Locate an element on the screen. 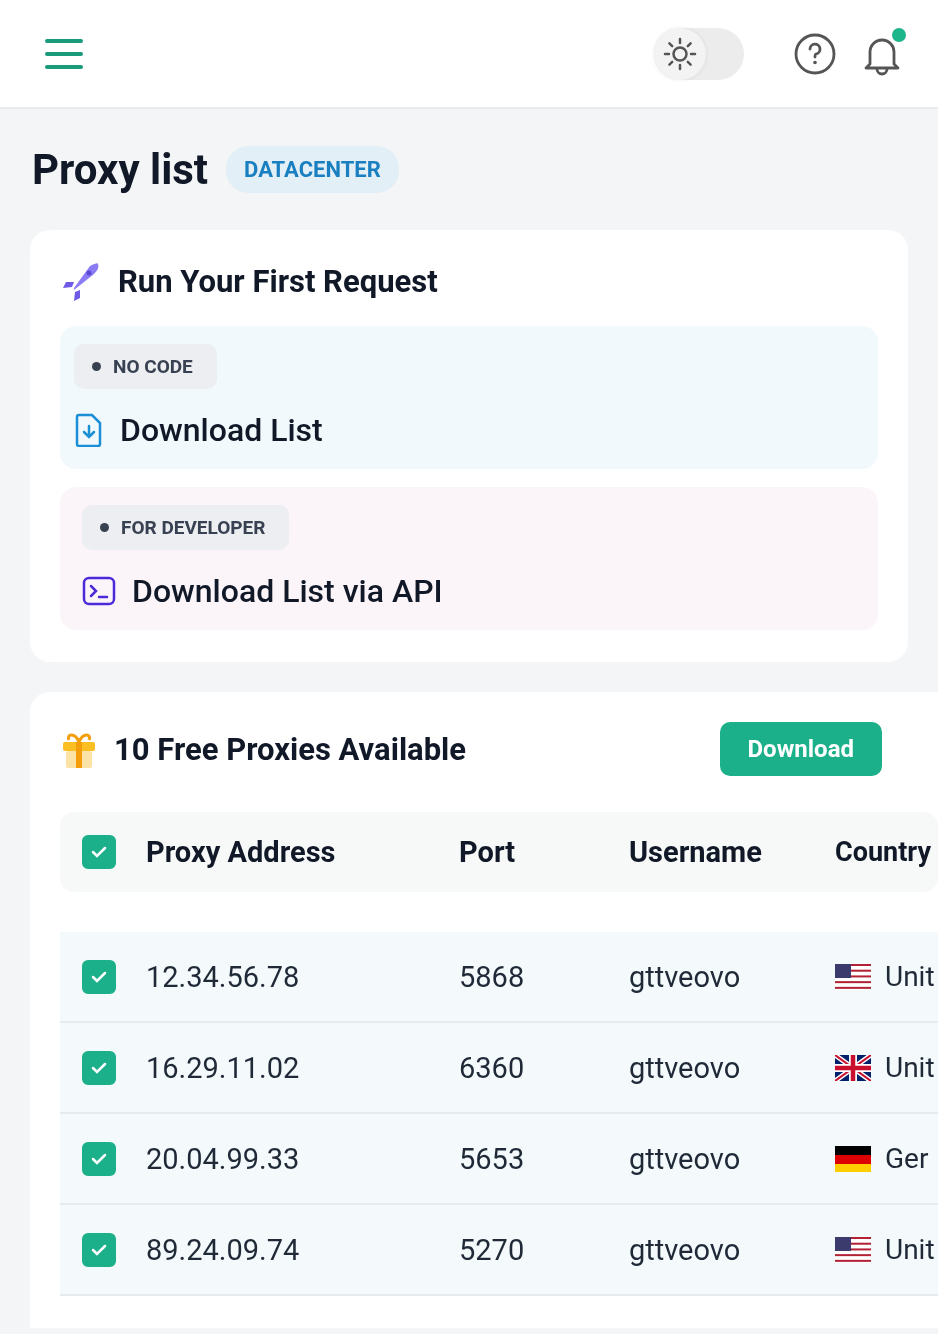 The image size is (938, 1334). help-icon is located at coordinates (815, 53).